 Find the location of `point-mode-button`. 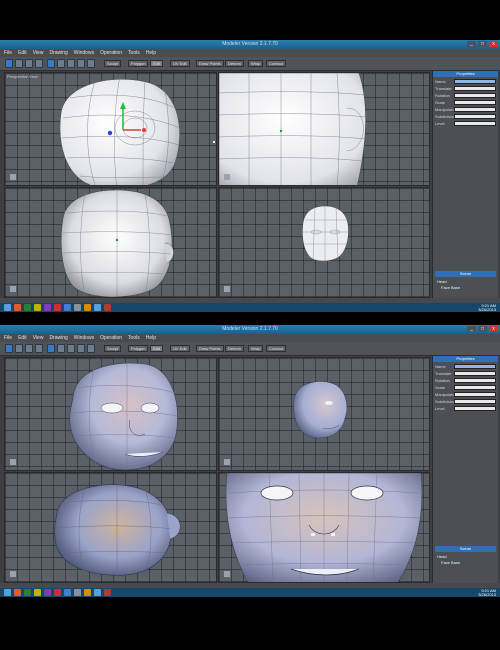

point-mode-button is located at coordinates (51, 348).